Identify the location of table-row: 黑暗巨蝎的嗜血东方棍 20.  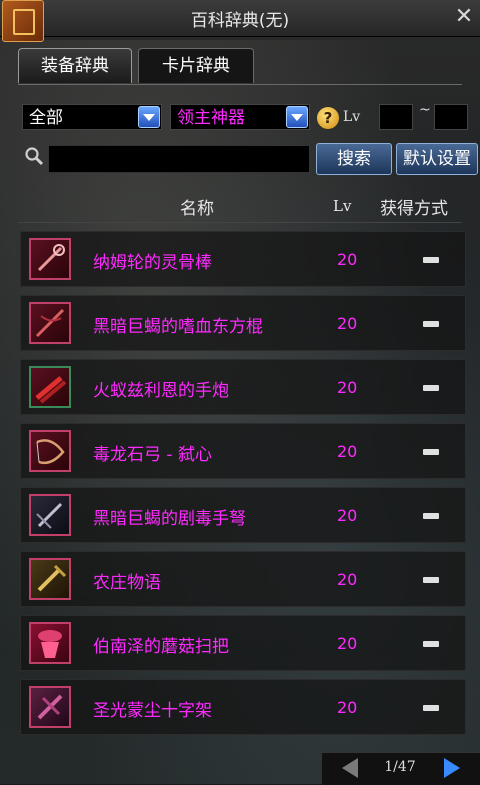
(243, 323).